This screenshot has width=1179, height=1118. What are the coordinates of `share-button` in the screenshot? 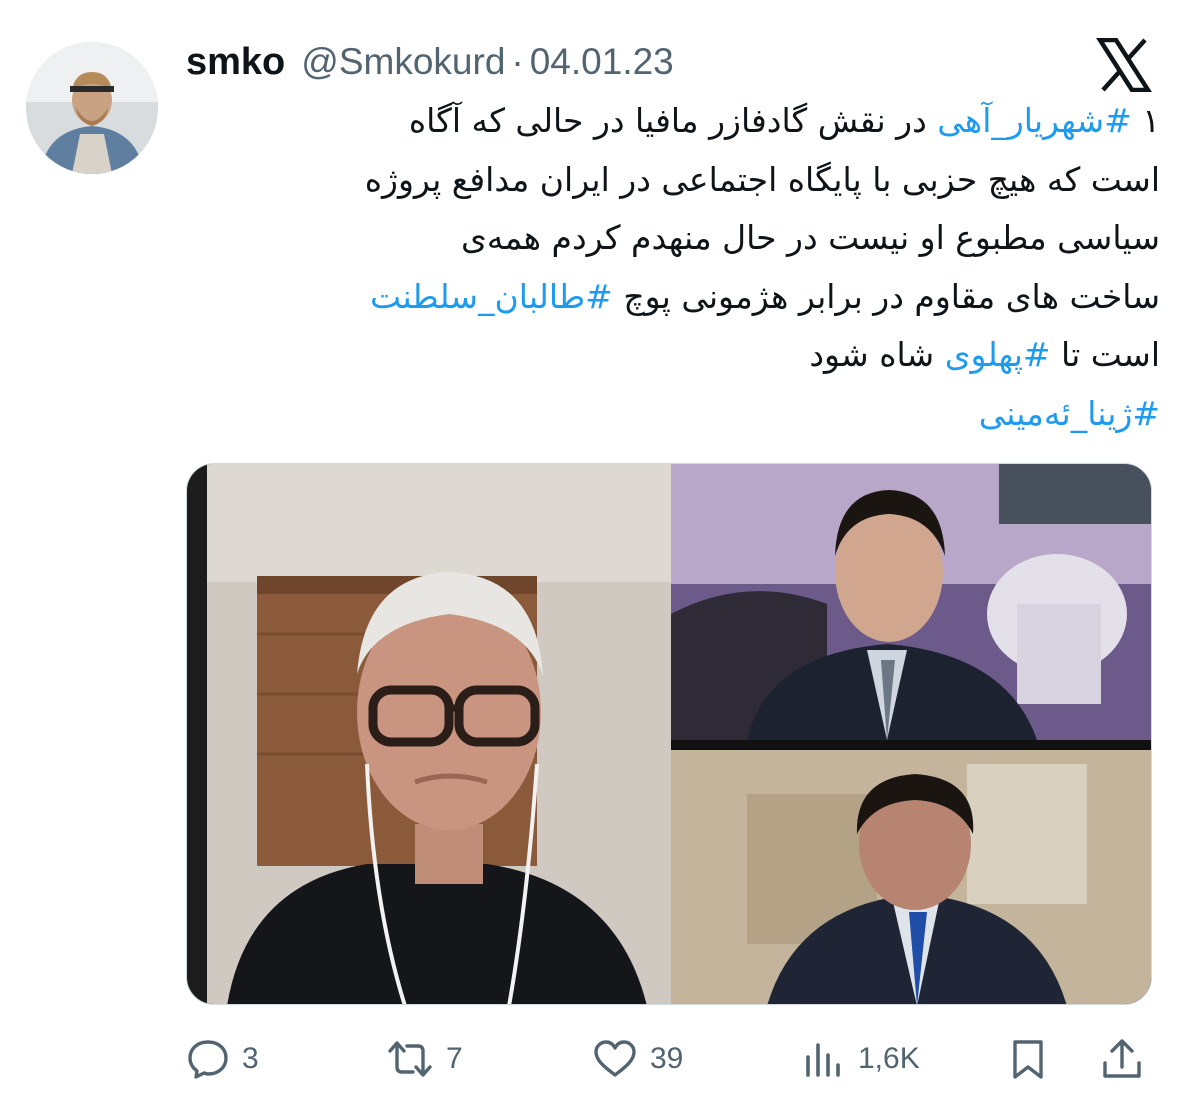 It's located at (1122, 1059).